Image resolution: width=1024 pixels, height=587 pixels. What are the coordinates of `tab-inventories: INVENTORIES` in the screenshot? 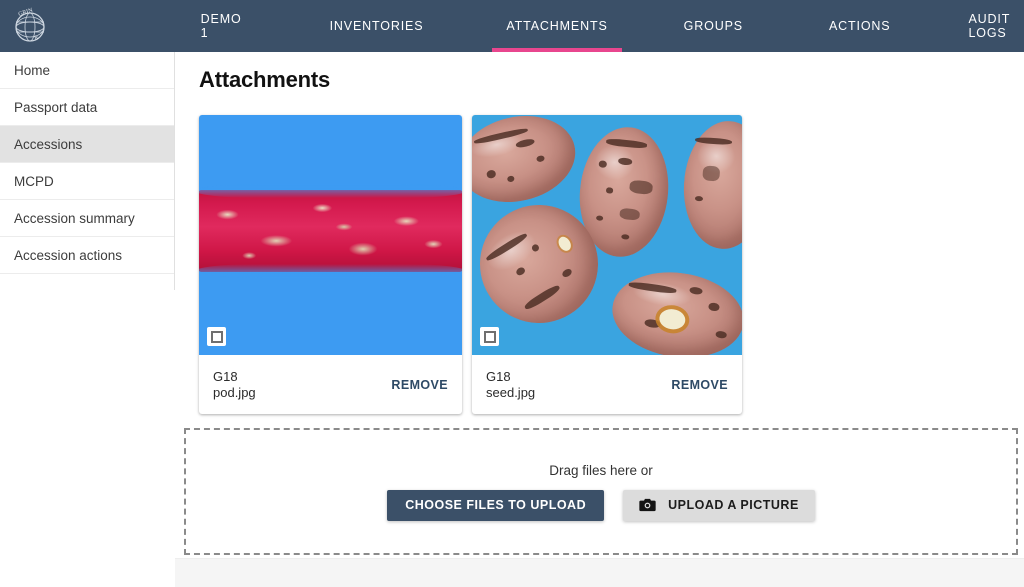 It's located at (377, 26).